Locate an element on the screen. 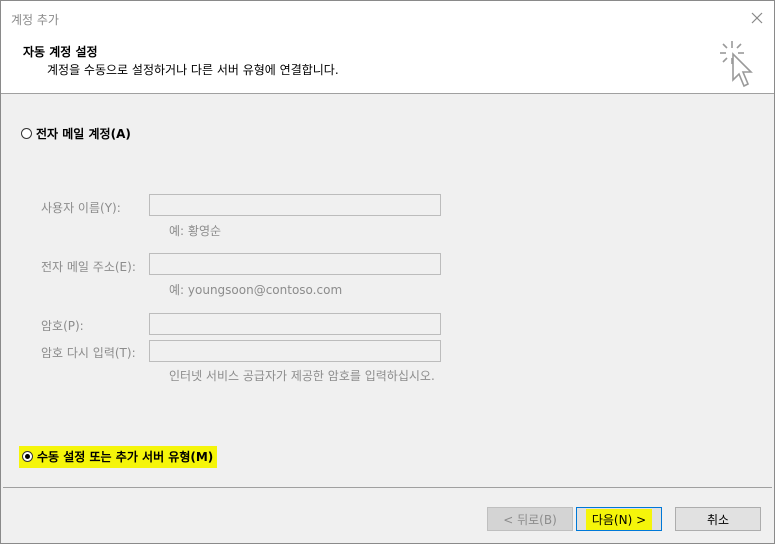 This screenshot has width=777, height=546. manual-setup-option: 수동 설정 또는 추가 서버 유형(M) is located at coordinates (118, 457).